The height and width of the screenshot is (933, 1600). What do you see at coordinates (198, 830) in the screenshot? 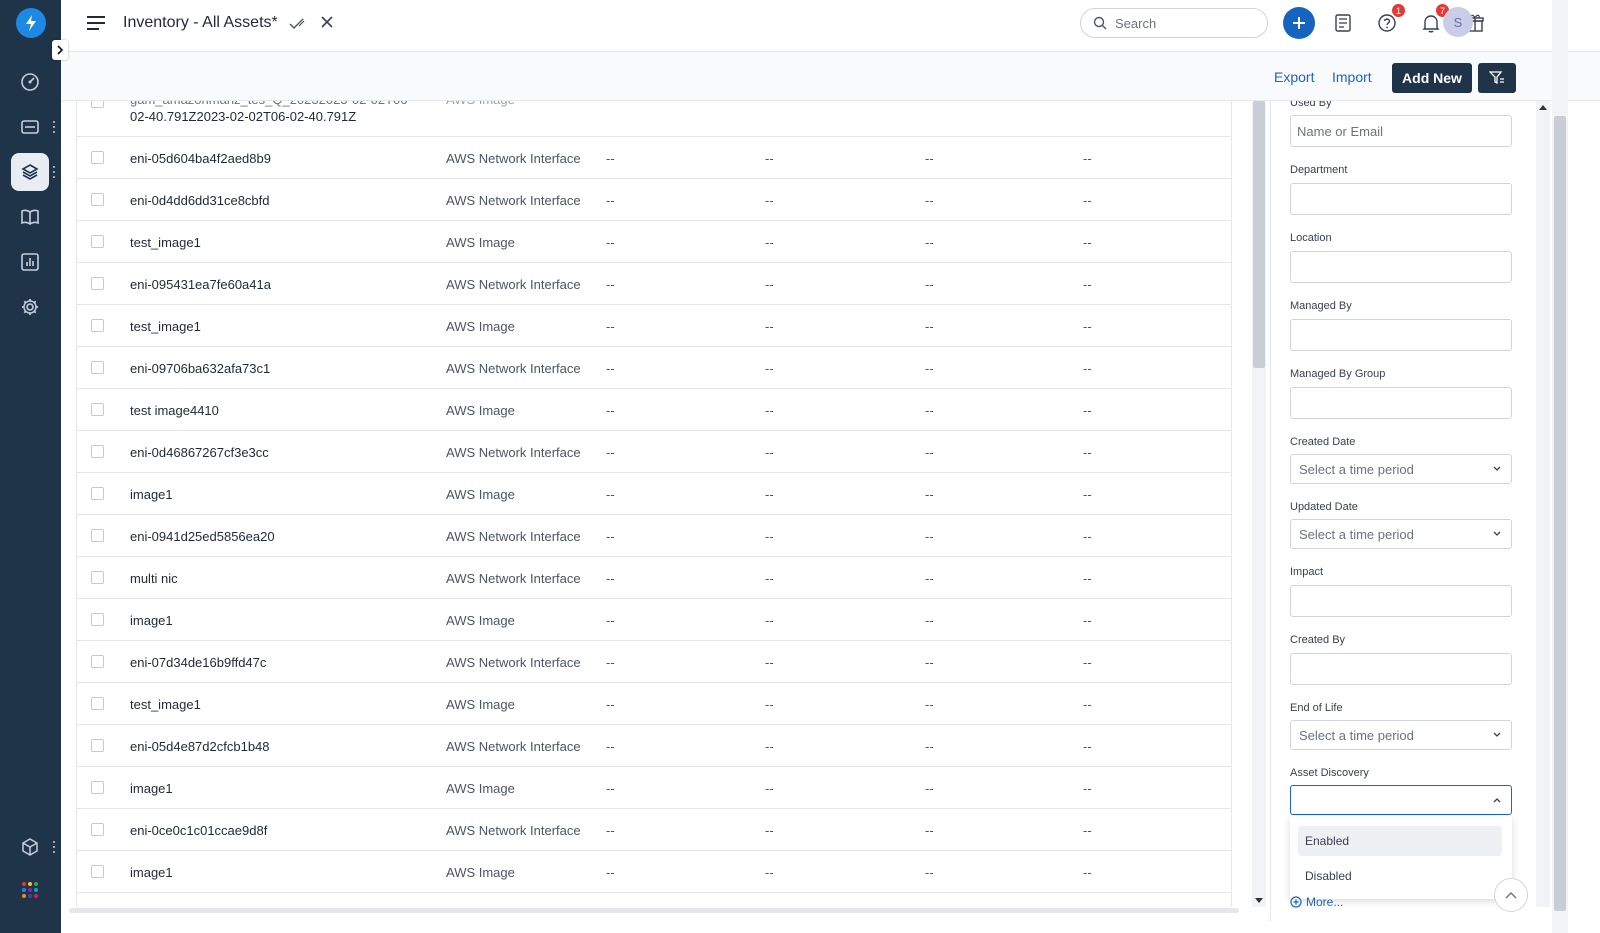
I see `asset-name: eni-0ce0c1c01ccae9d8f` at bounding box center [198, 830].